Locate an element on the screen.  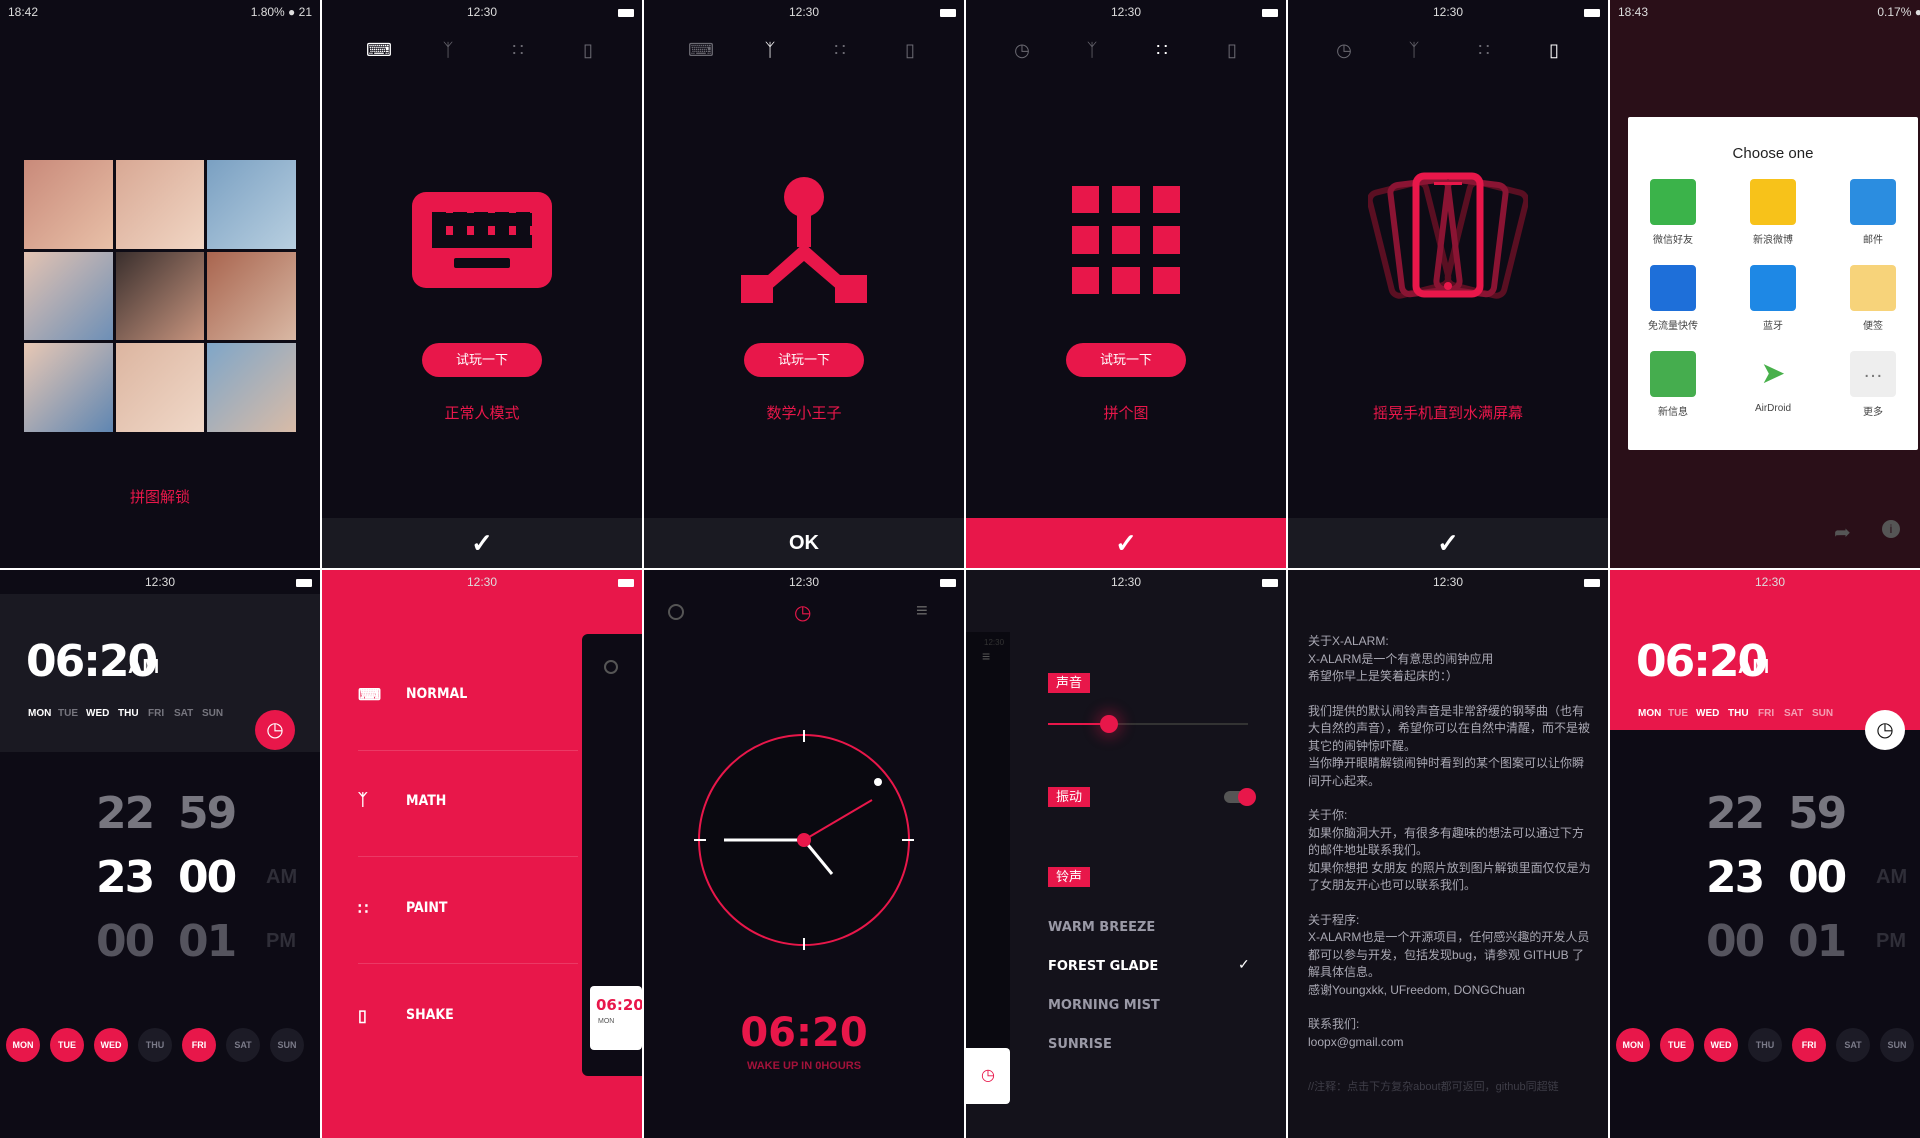
battery-icon is located at coordinates (1270, 582).